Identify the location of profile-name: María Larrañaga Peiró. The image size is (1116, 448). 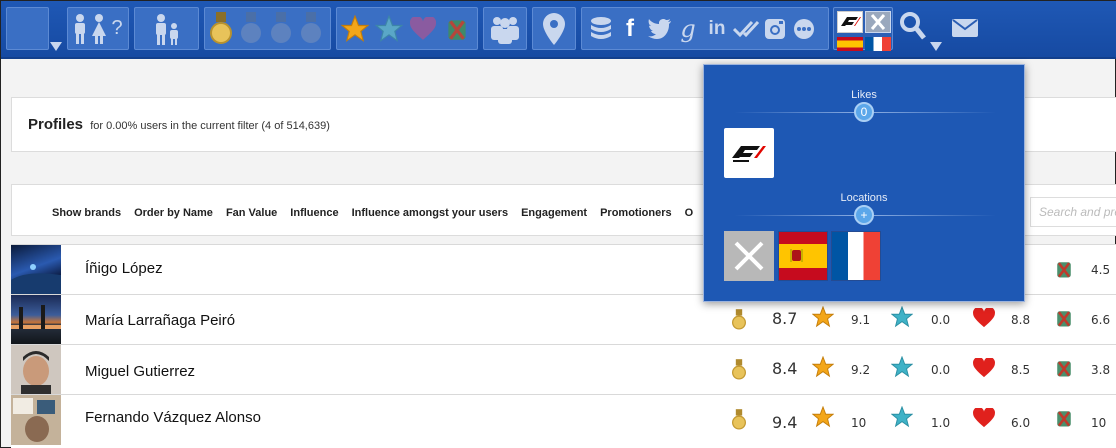
(160, 320).